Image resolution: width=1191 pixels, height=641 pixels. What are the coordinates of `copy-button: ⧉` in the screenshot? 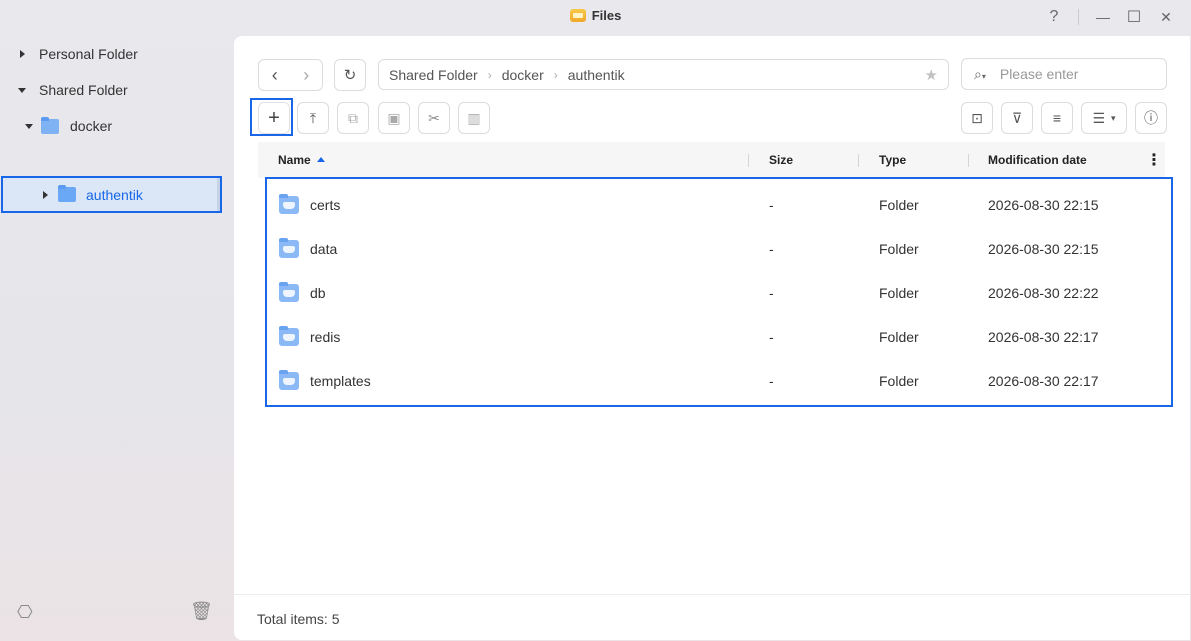 It's located at (353, 118).